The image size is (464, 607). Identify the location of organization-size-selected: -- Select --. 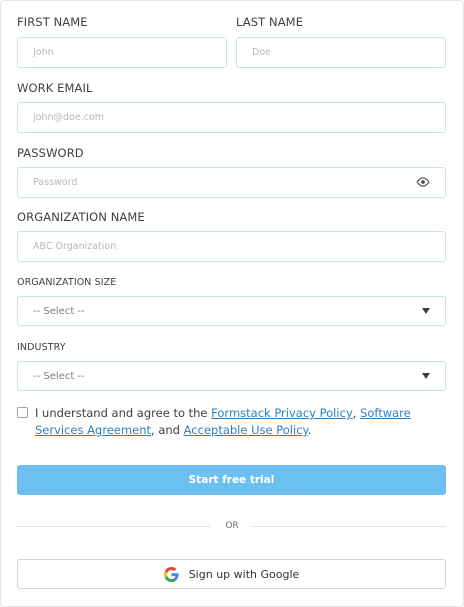
(59, 311).